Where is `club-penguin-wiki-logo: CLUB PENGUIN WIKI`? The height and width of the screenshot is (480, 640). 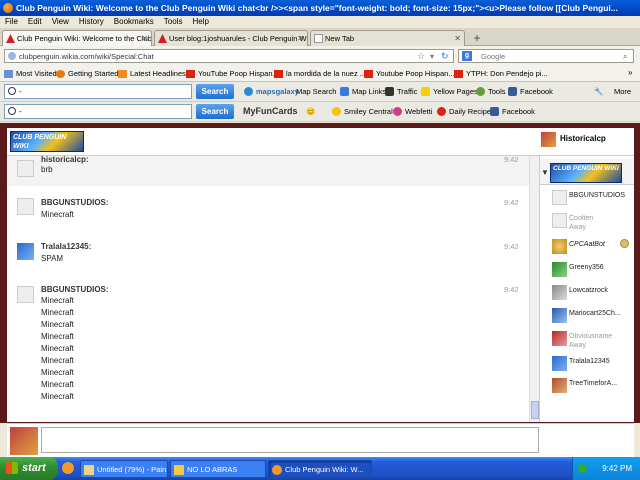
club-penguin-wiki-logo: CLUB PENGUIN WIKI is located at coordinates (47, 141).